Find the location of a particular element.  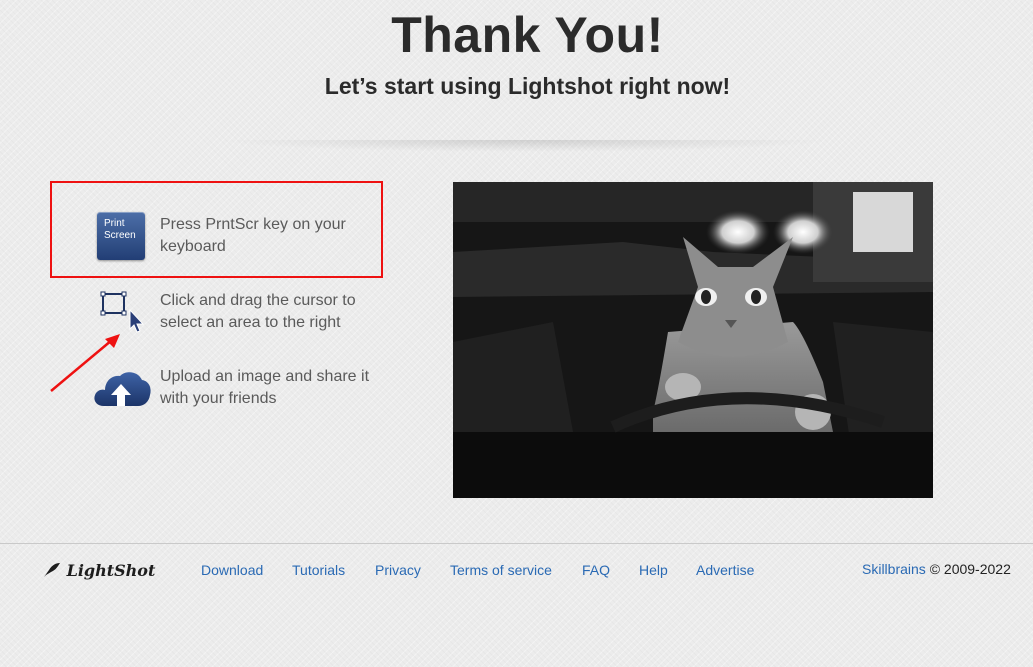

nav-link-help: Help is located at coordinates (653, 570).